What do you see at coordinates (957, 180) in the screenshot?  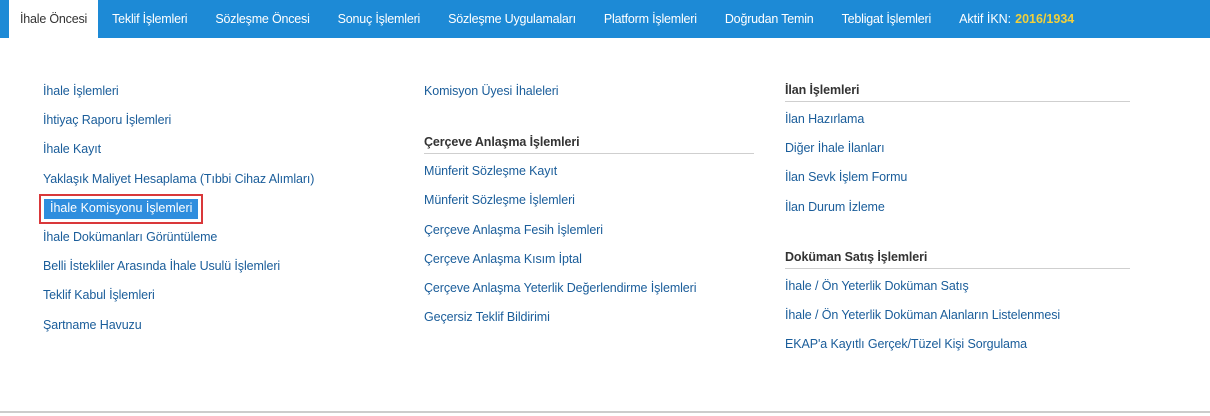 I see `link-ilan-sevk-islem-formu: İlan Sevk İşlem Formu` at bounding box center [957, 180].